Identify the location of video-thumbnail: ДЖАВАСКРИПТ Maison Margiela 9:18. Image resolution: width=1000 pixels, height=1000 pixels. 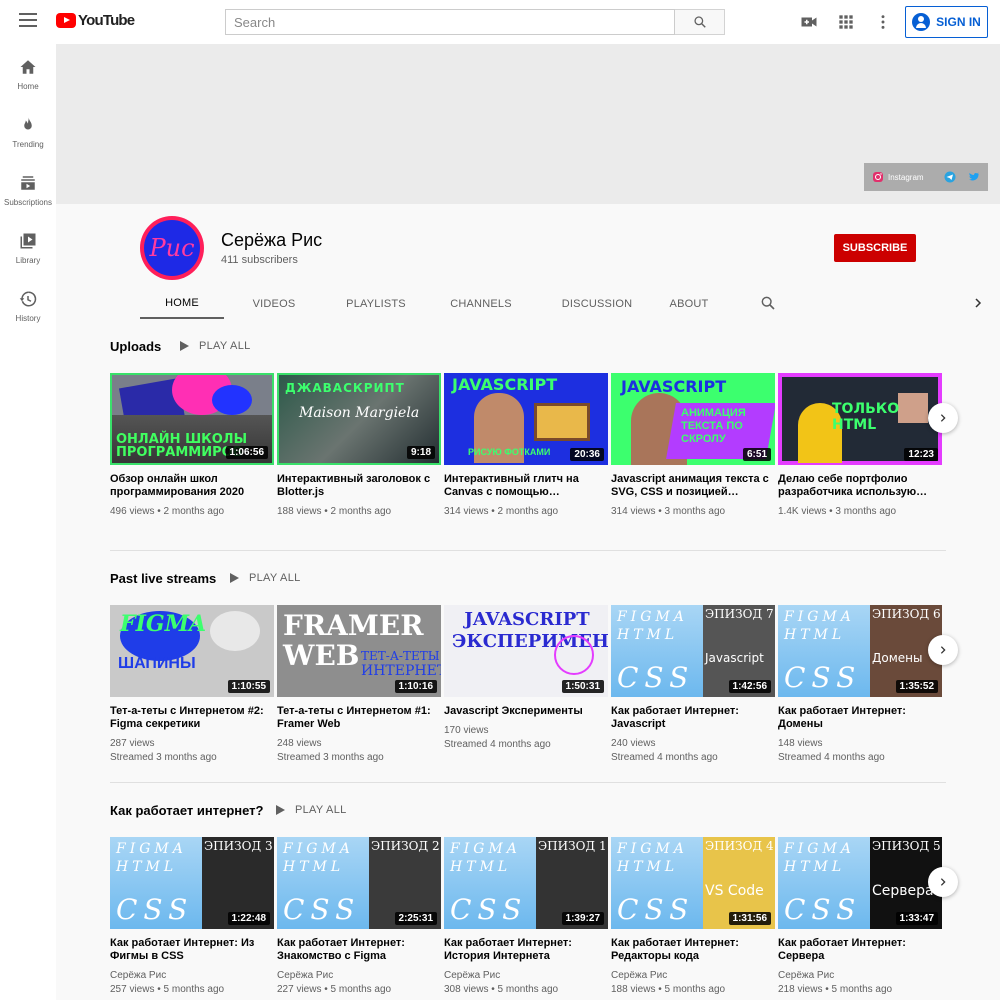
(359, 419).